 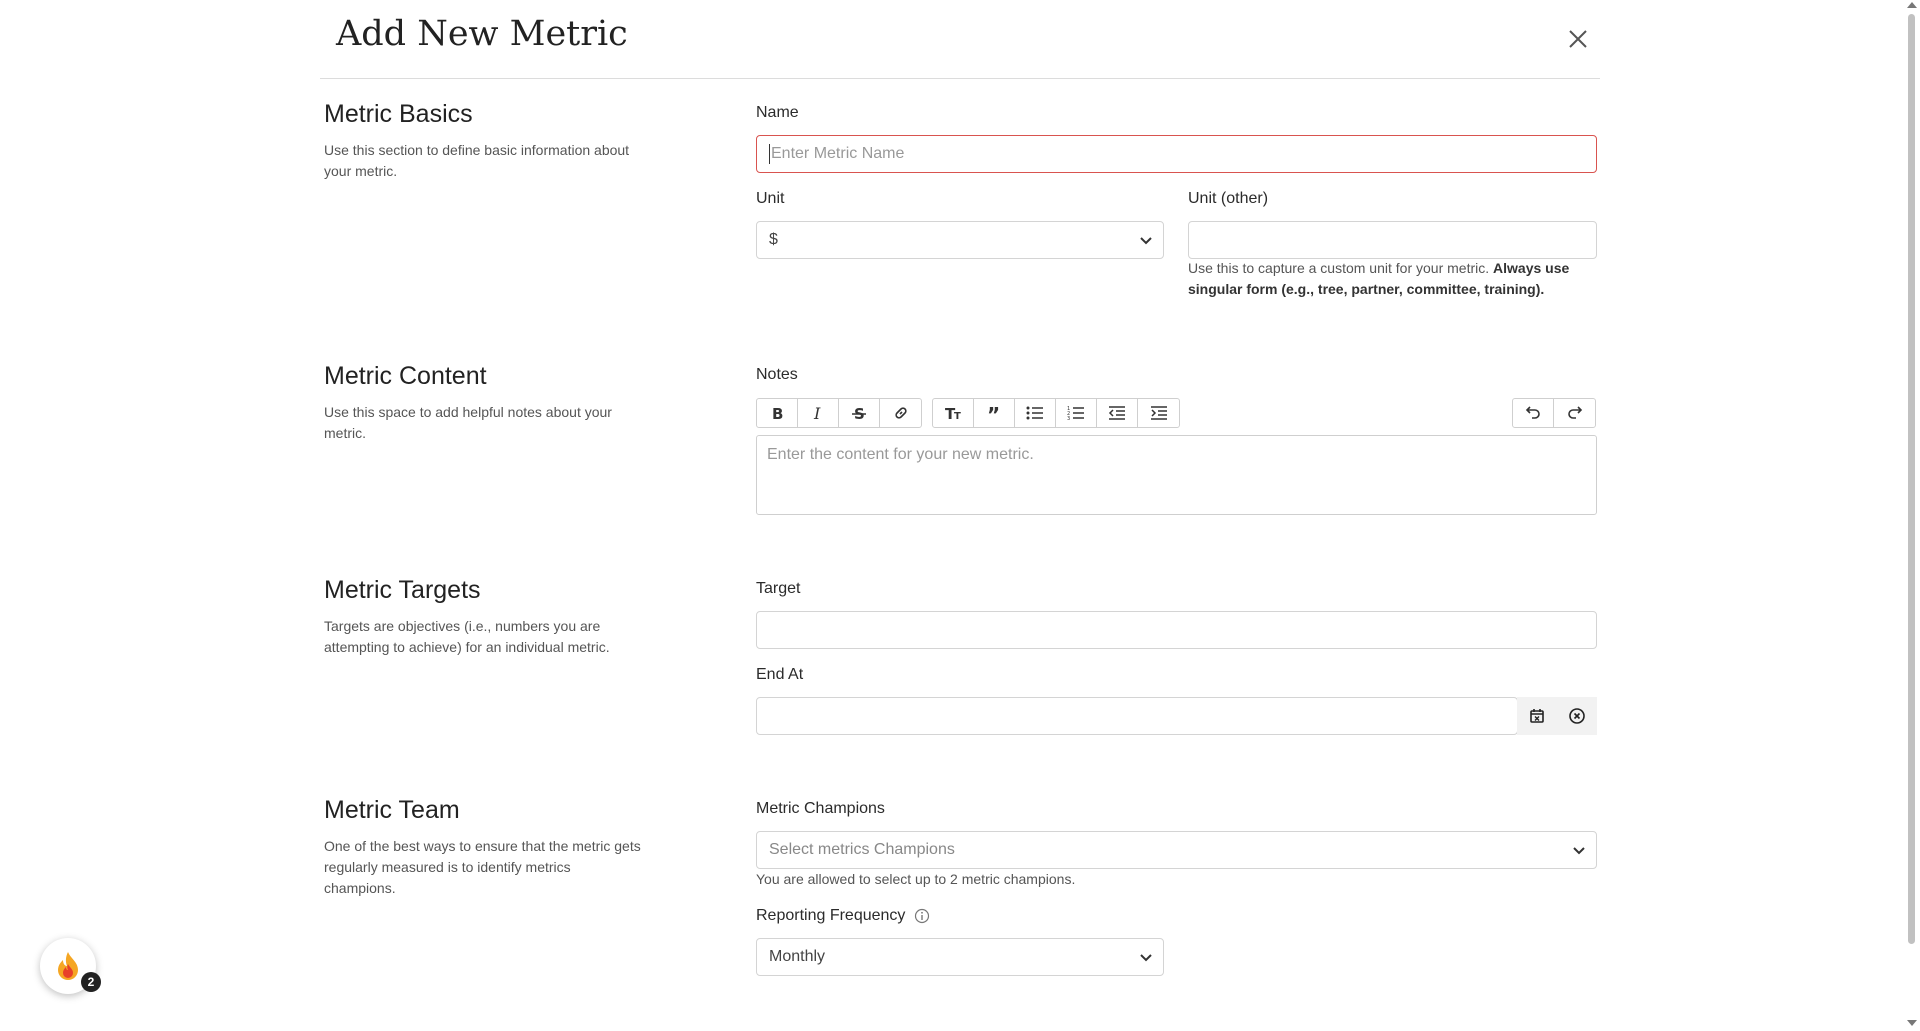 What do you see at coordinates (769, 154) in the screenshot?
I see `text-cursor` at bounding box center [769, 154].